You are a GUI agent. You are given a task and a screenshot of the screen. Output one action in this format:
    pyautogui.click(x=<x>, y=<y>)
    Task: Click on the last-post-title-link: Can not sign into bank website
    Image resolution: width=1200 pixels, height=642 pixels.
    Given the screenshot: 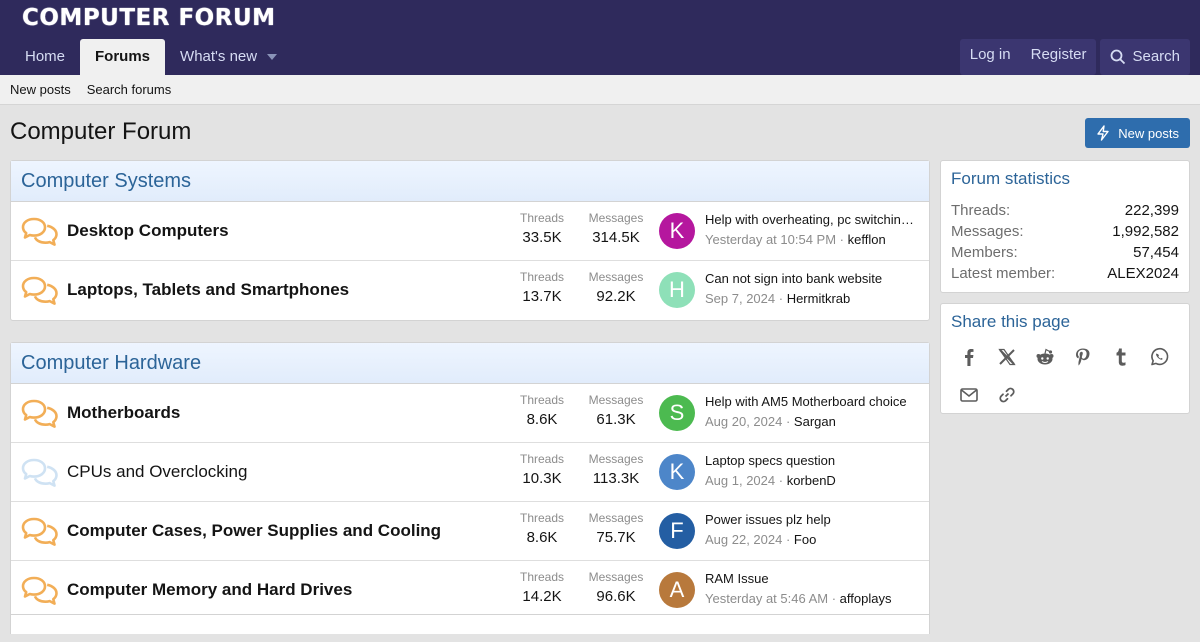 What is the action you would take?
    pyautogui.click(x=813, y=278)
    